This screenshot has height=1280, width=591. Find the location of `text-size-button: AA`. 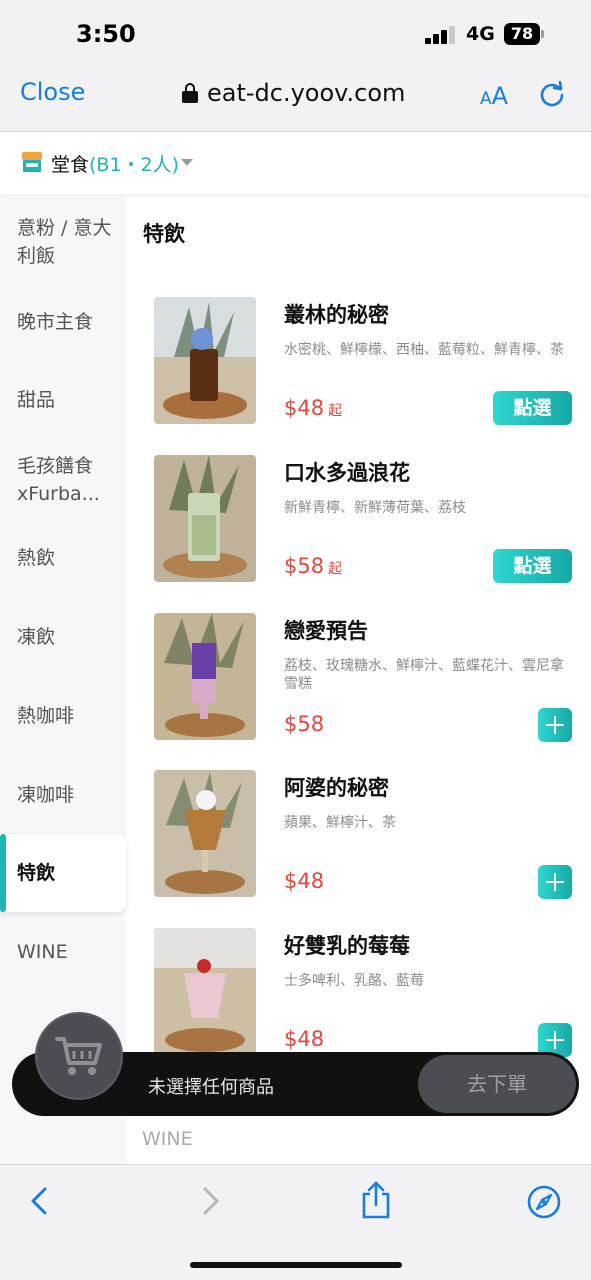

text-size-button: AA is located at coordinates (494, 96).